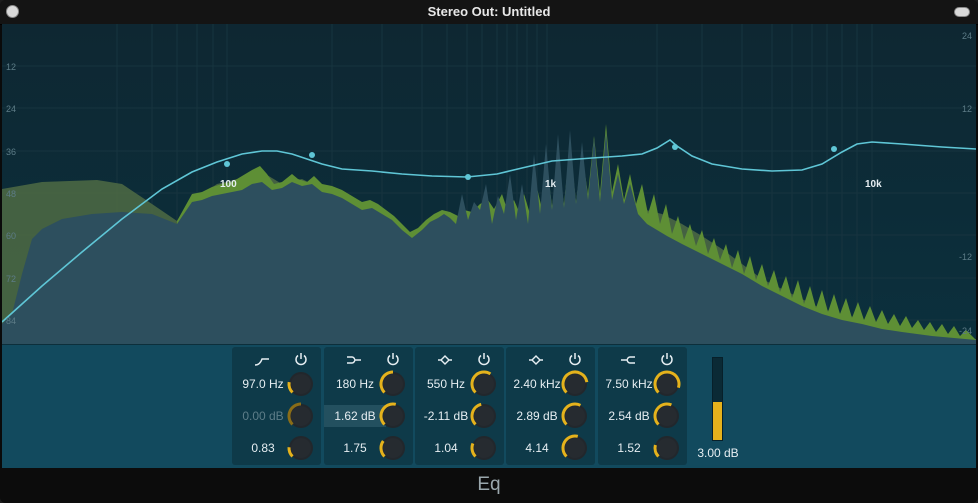  I want to click on left-scale-label: 72, so click(11, 279).